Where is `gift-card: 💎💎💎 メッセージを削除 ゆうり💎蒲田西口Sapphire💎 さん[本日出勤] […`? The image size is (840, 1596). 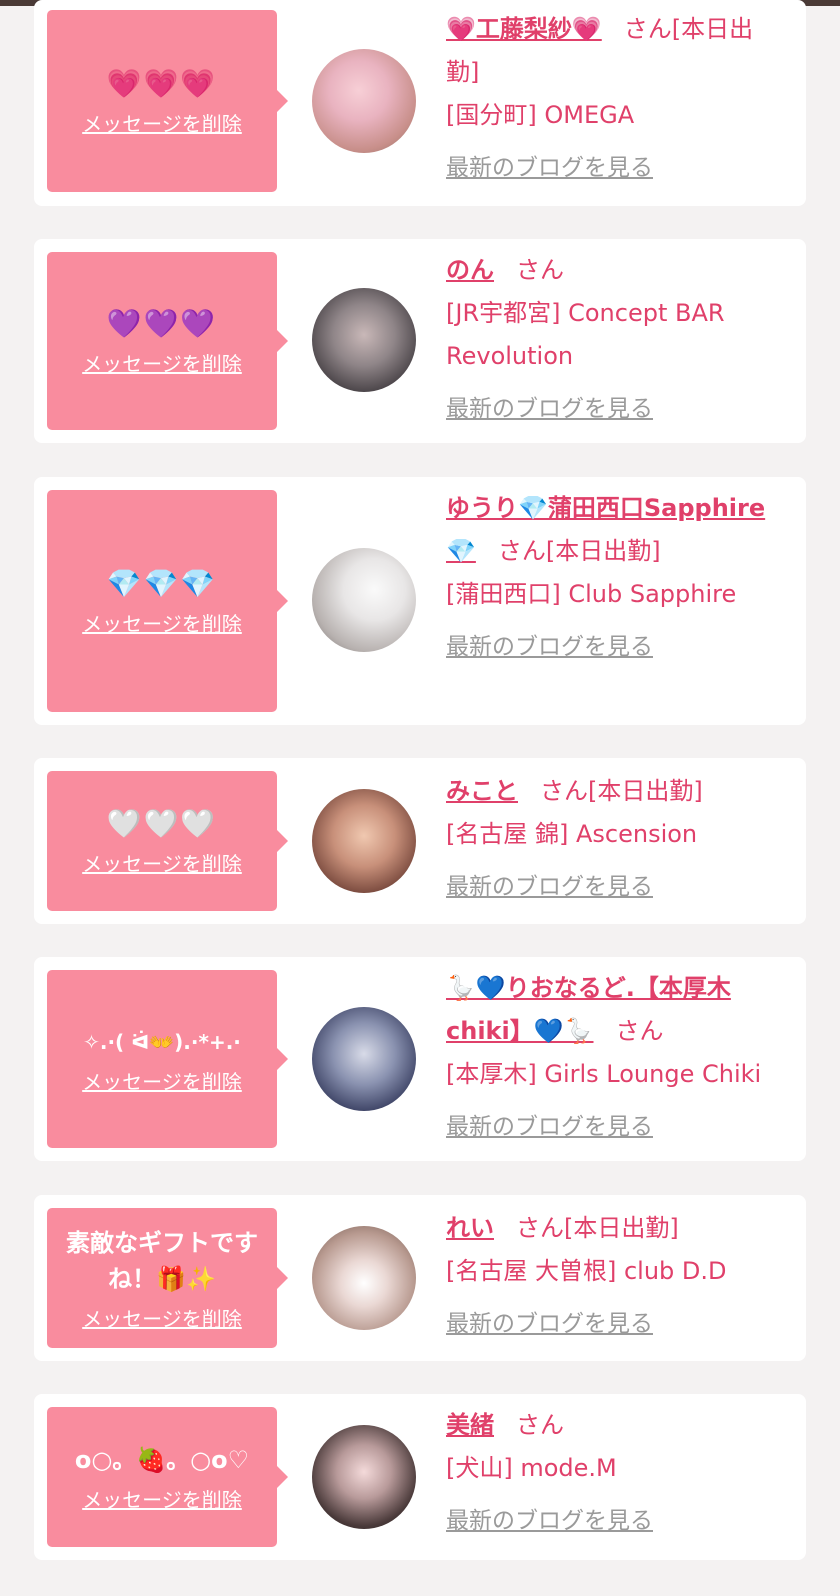
gift-card: 💎💎💎 メッセージを削除 ゆうり💎蒲田西口Sapphire💎 さん[本日出勤] [… is located at coordinates (420, 601).